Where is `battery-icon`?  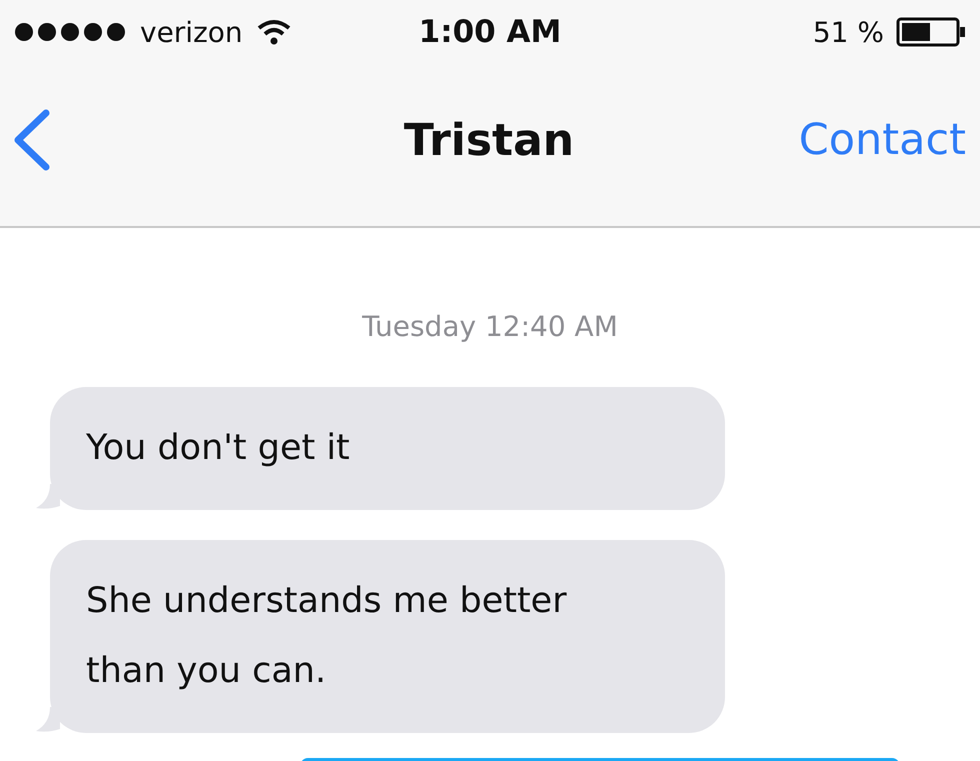 battery-icon is located at coordinates (931, 32).